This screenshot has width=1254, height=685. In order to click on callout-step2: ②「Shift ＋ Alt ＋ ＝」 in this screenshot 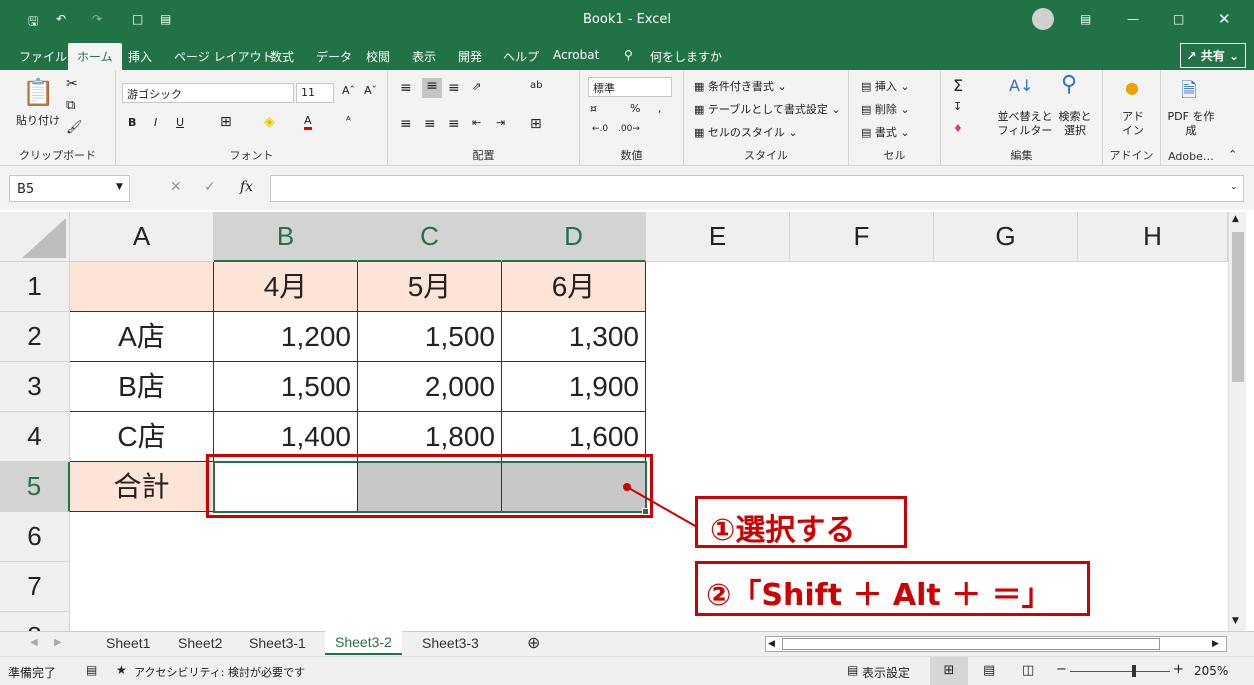, I will do `click(892, 588)`.